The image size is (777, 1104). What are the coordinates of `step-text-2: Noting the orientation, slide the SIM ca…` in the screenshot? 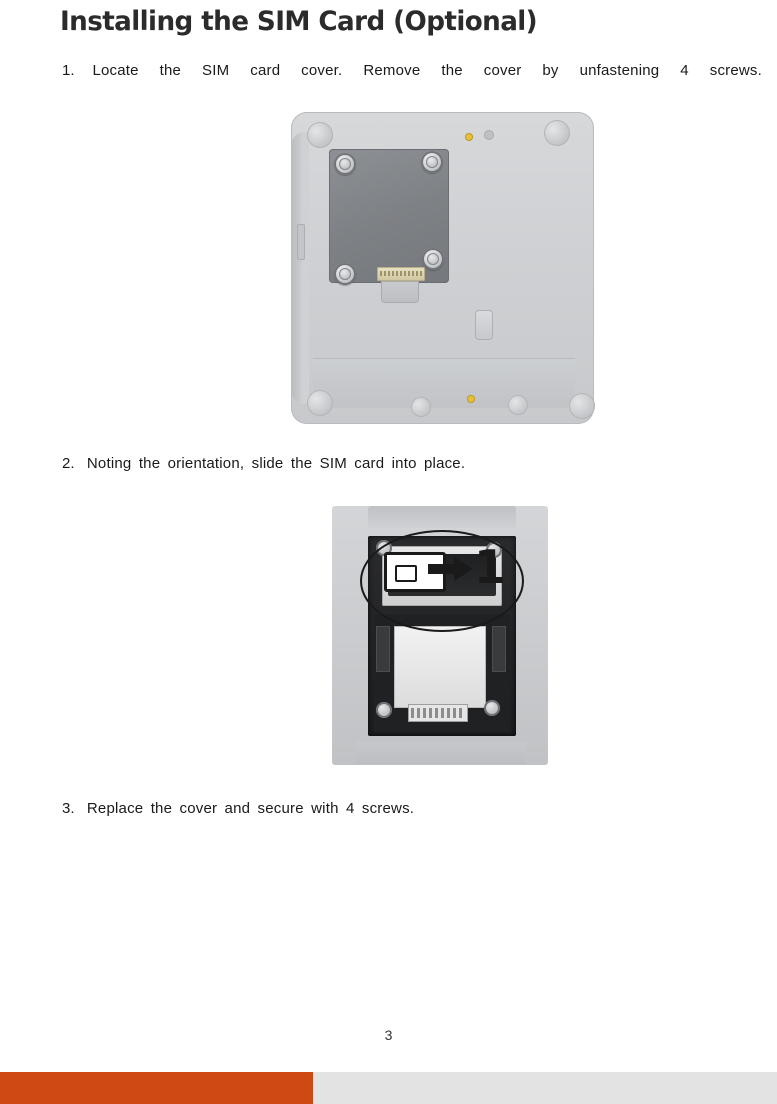 It's located at (276, 463).